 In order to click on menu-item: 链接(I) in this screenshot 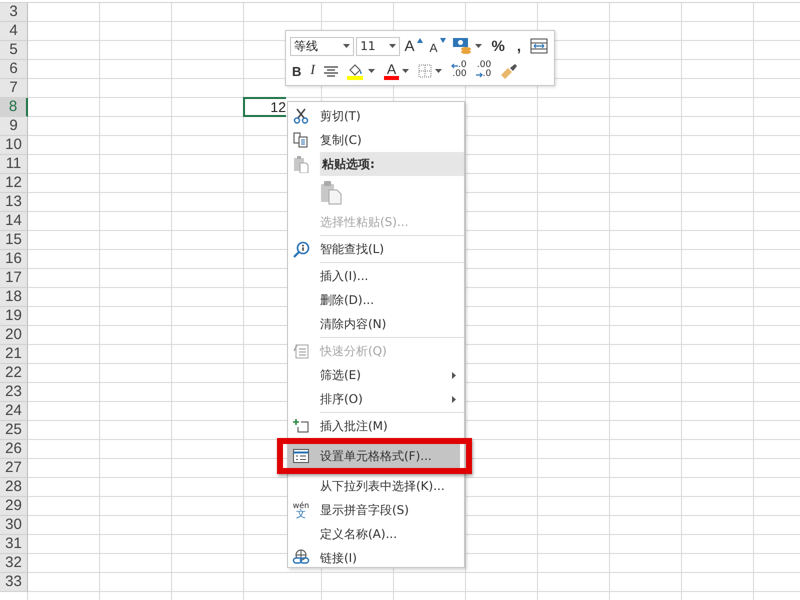, I will do `click(376, 558)`.